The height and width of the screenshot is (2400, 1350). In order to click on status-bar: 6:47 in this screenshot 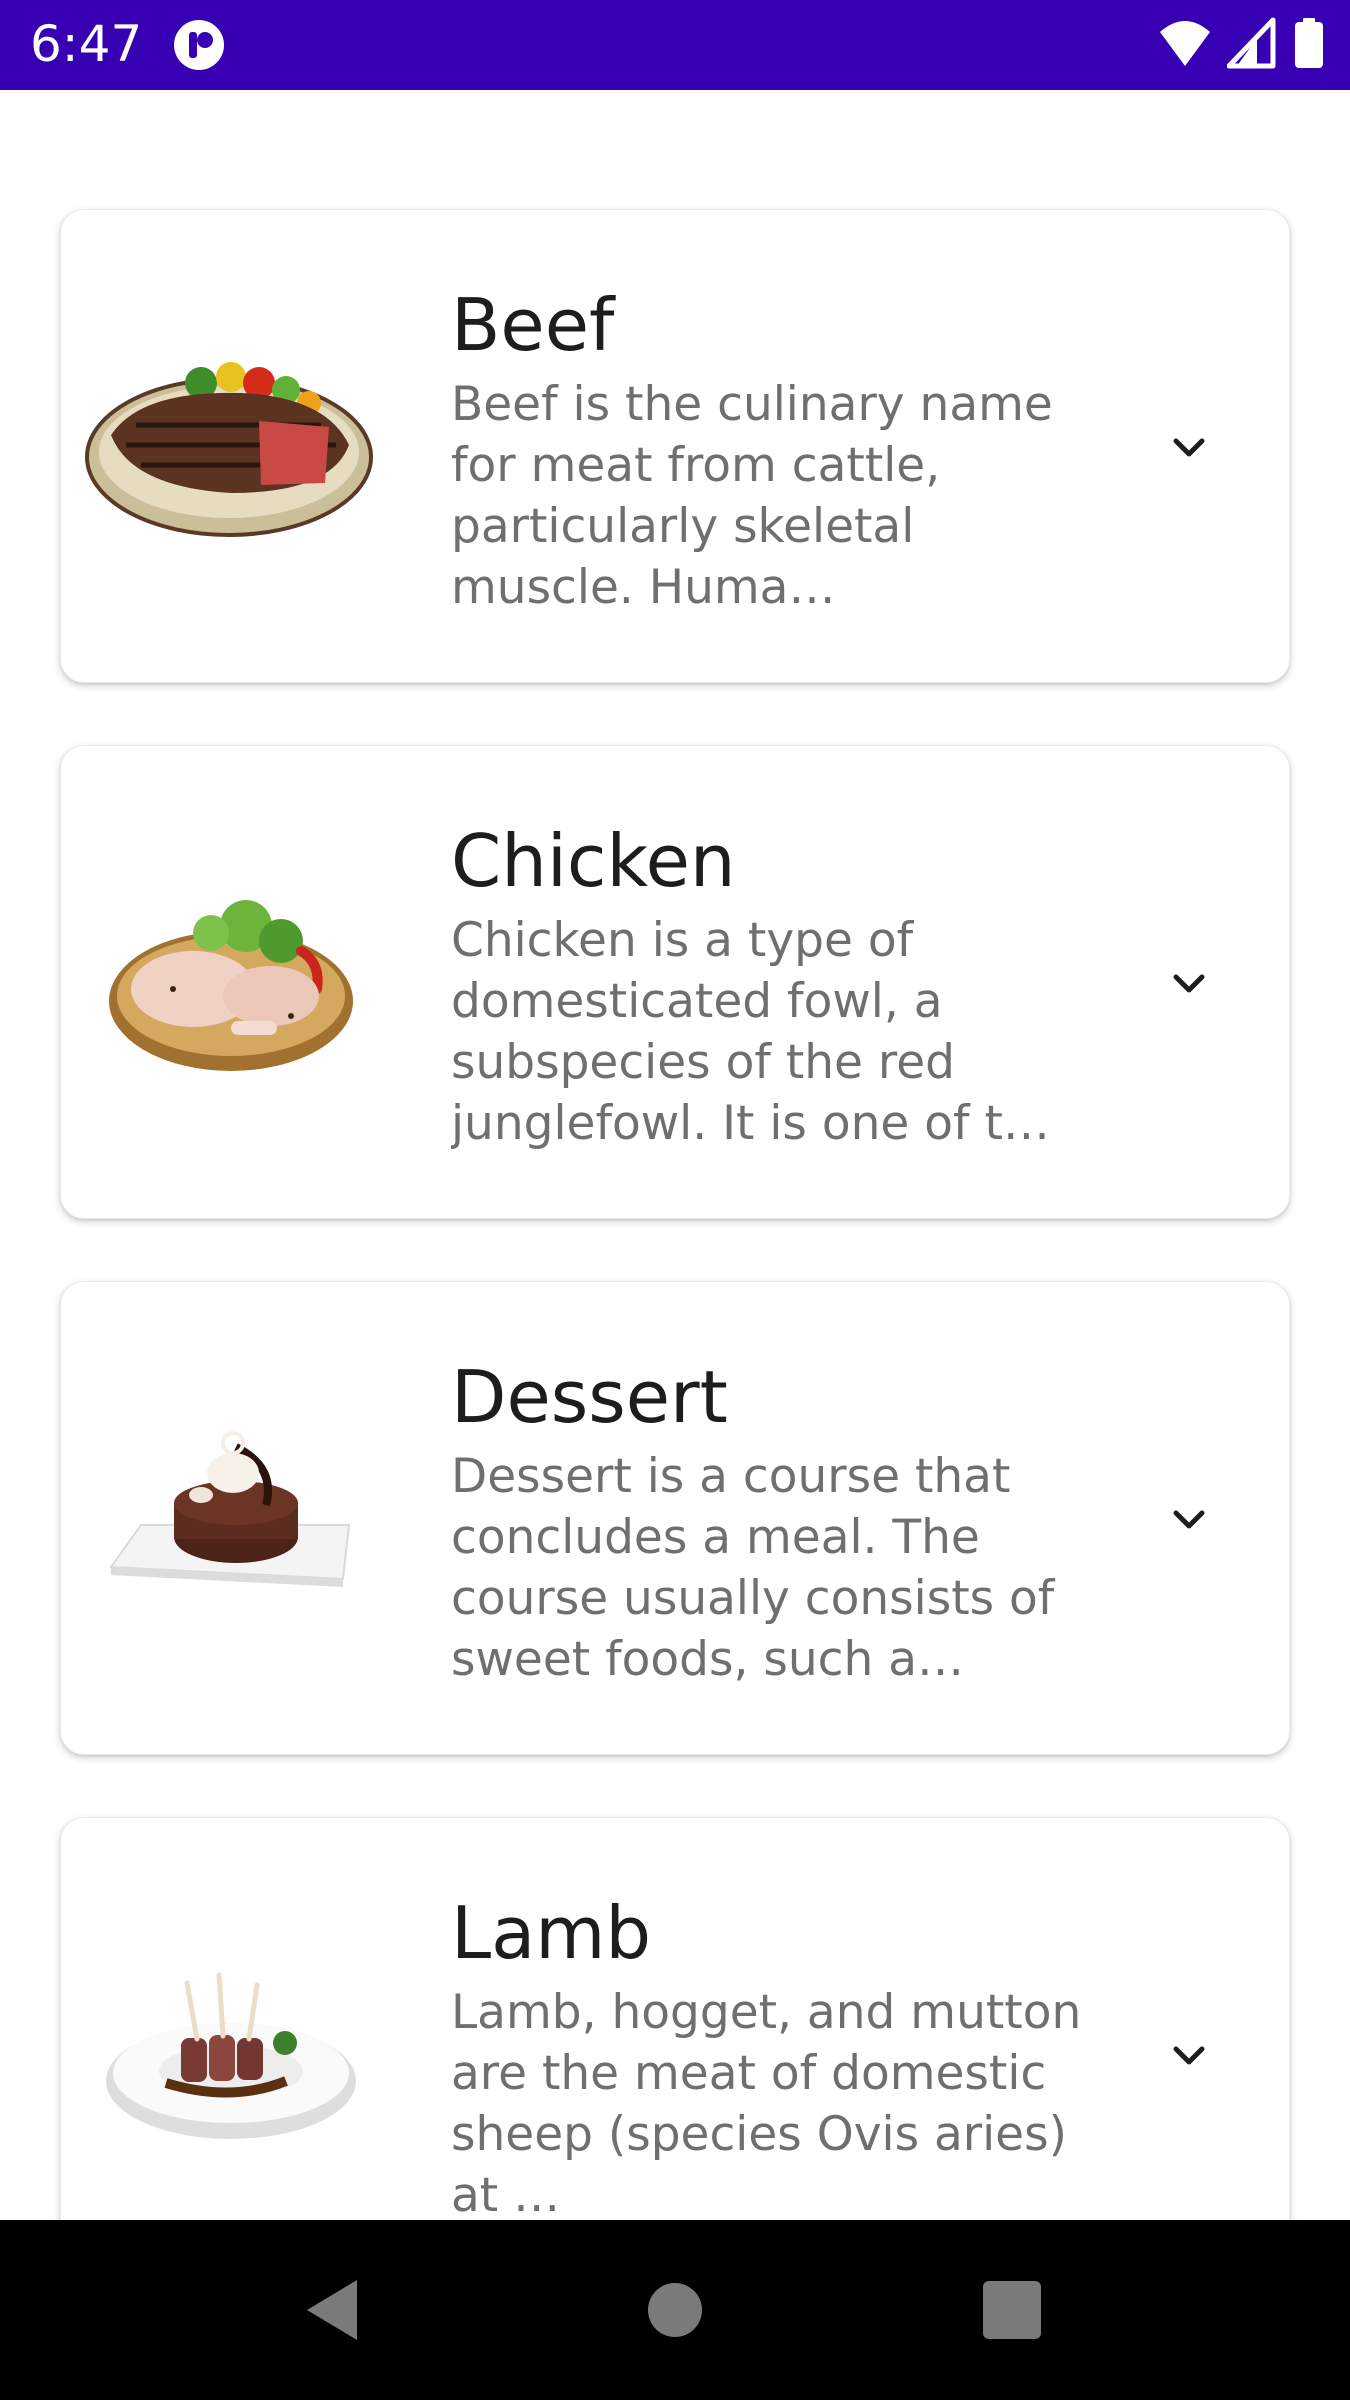, I will do `click(675, 45)`.